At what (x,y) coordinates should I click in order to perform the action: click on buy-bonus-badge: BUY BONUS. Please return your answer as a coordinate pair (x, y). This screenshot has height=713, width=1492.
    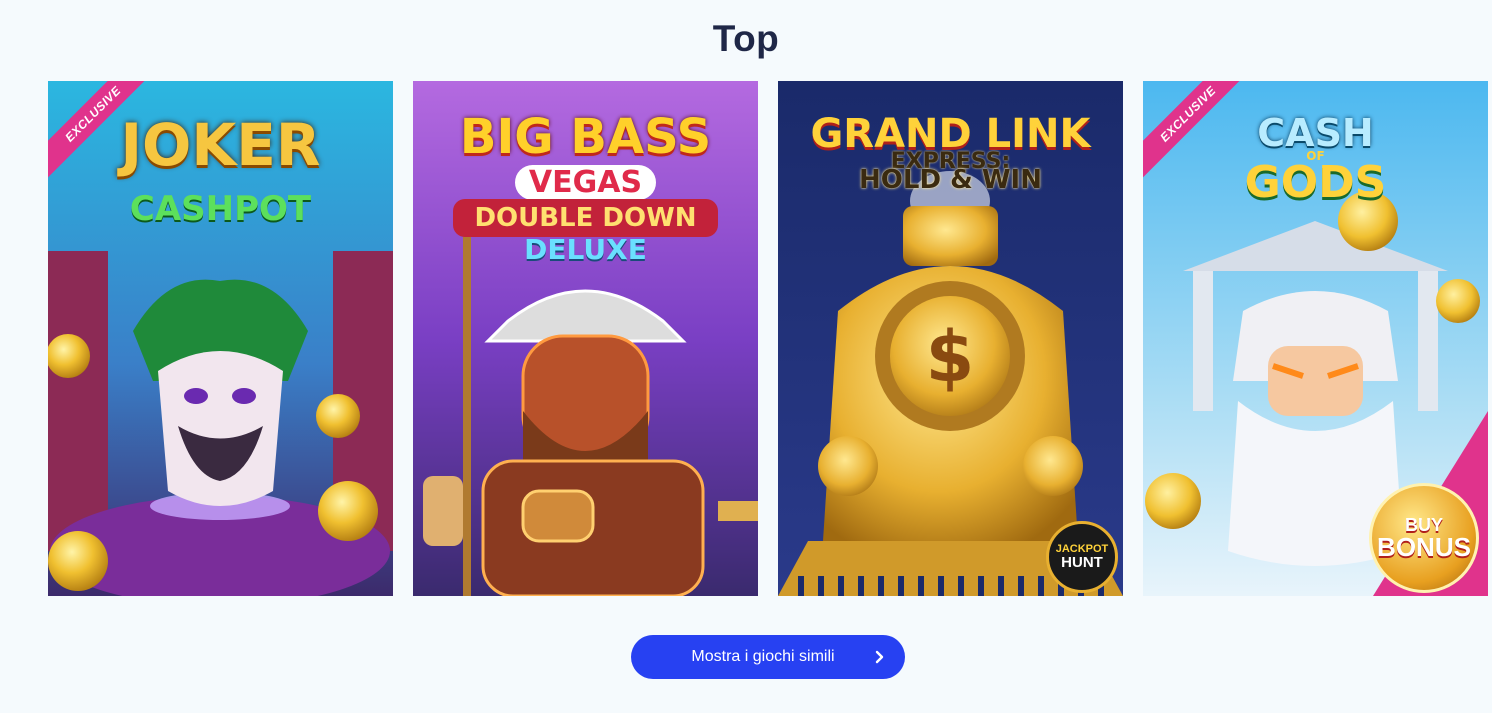
    Looking at the image, I should click on (1424, 538).